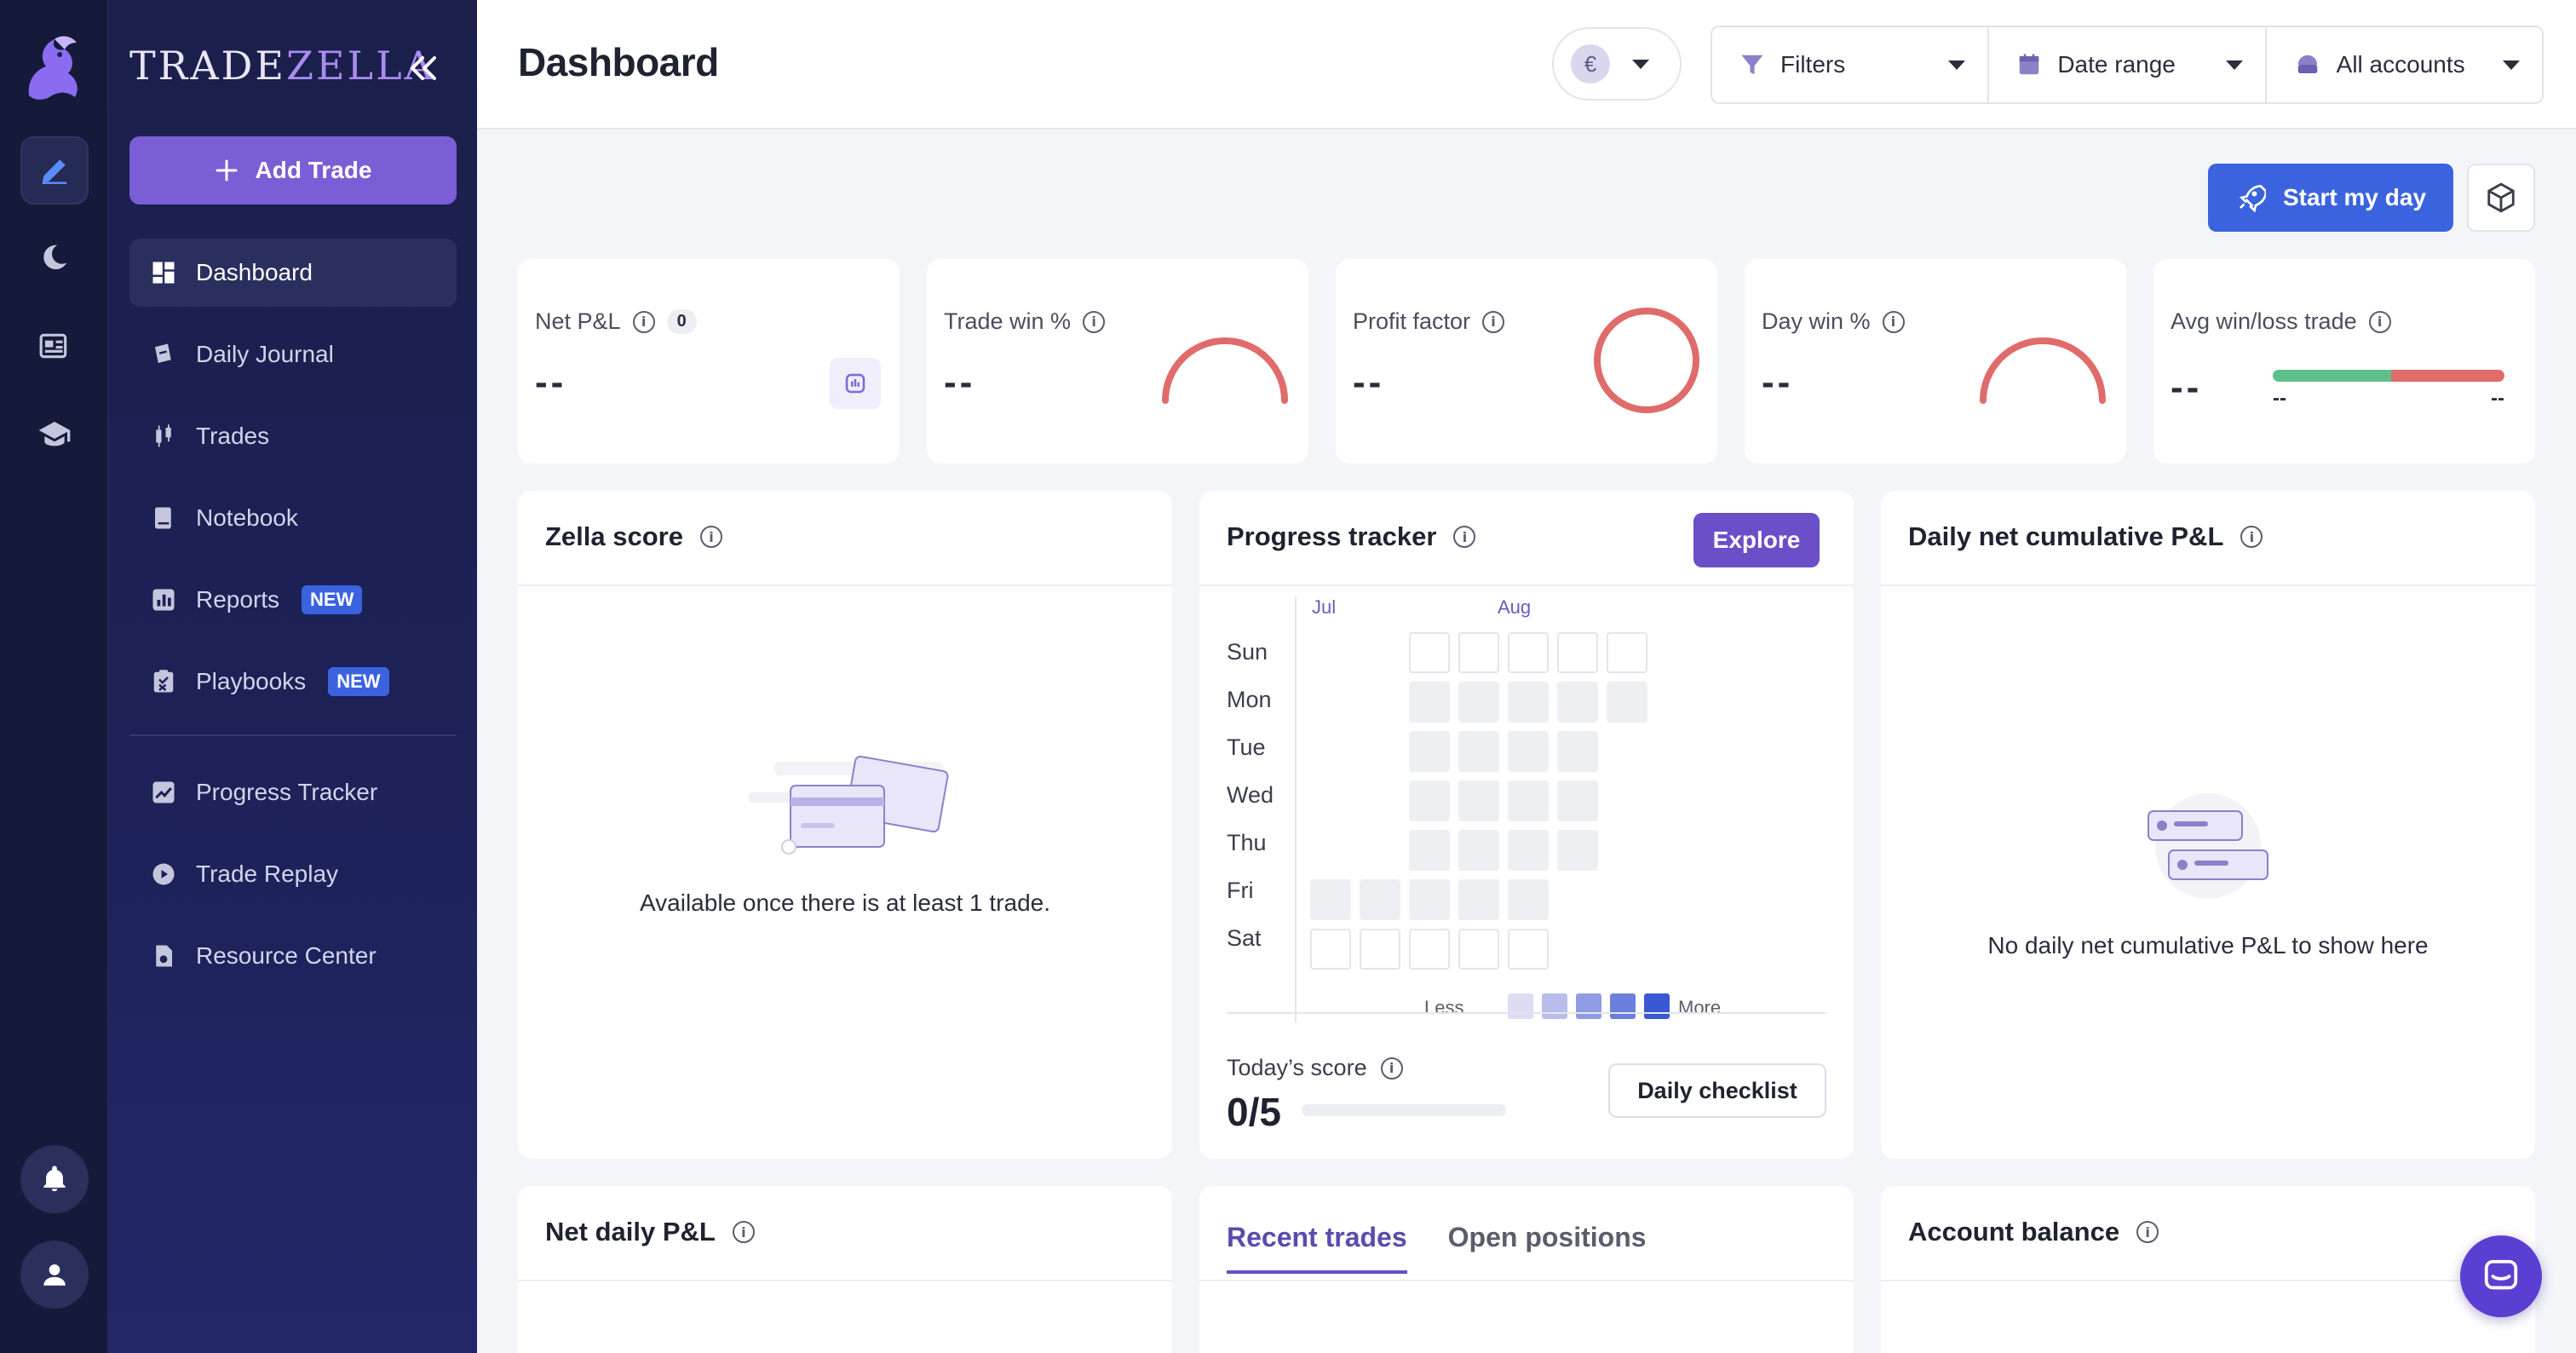 The height and width of the screenshot is (1353, 2576). What do you see at coordinates (163, 436) in the screenshot?
I see `trades-icon` at bounding box center [163, 436].